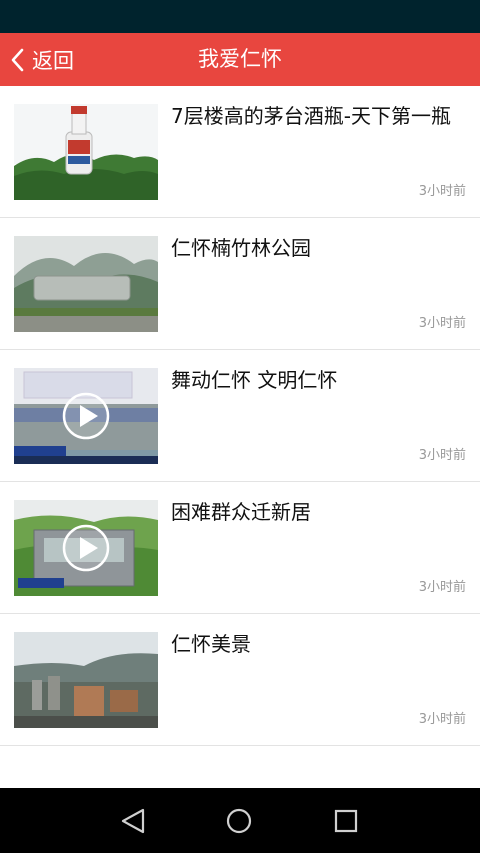  What do you see at coordinates (254, 380) in the screenshot?
I see `news-title: 舞动仁怀 文明仁怀` at bounding box center [254, 380].